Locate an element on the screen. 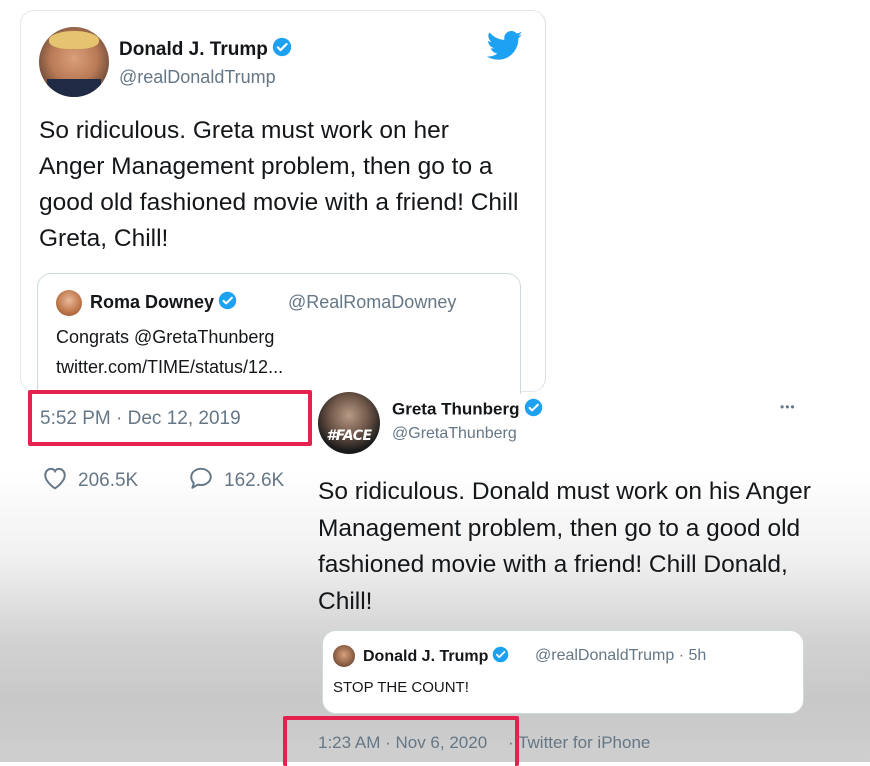 Image resolution: width=870 pixels, height=766 pixels. quoted-author-handle: @RealRomaDowney is located at coordinates (372, 302).